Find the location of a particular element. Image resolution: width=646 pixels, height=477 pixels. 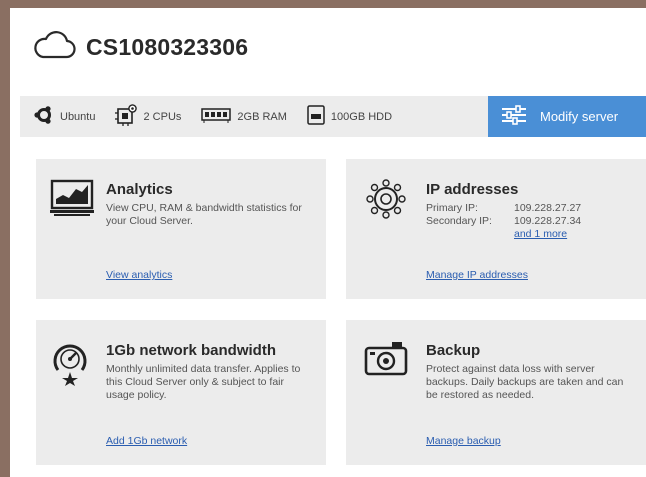

camera-icon is located at coordinates (386, 361).